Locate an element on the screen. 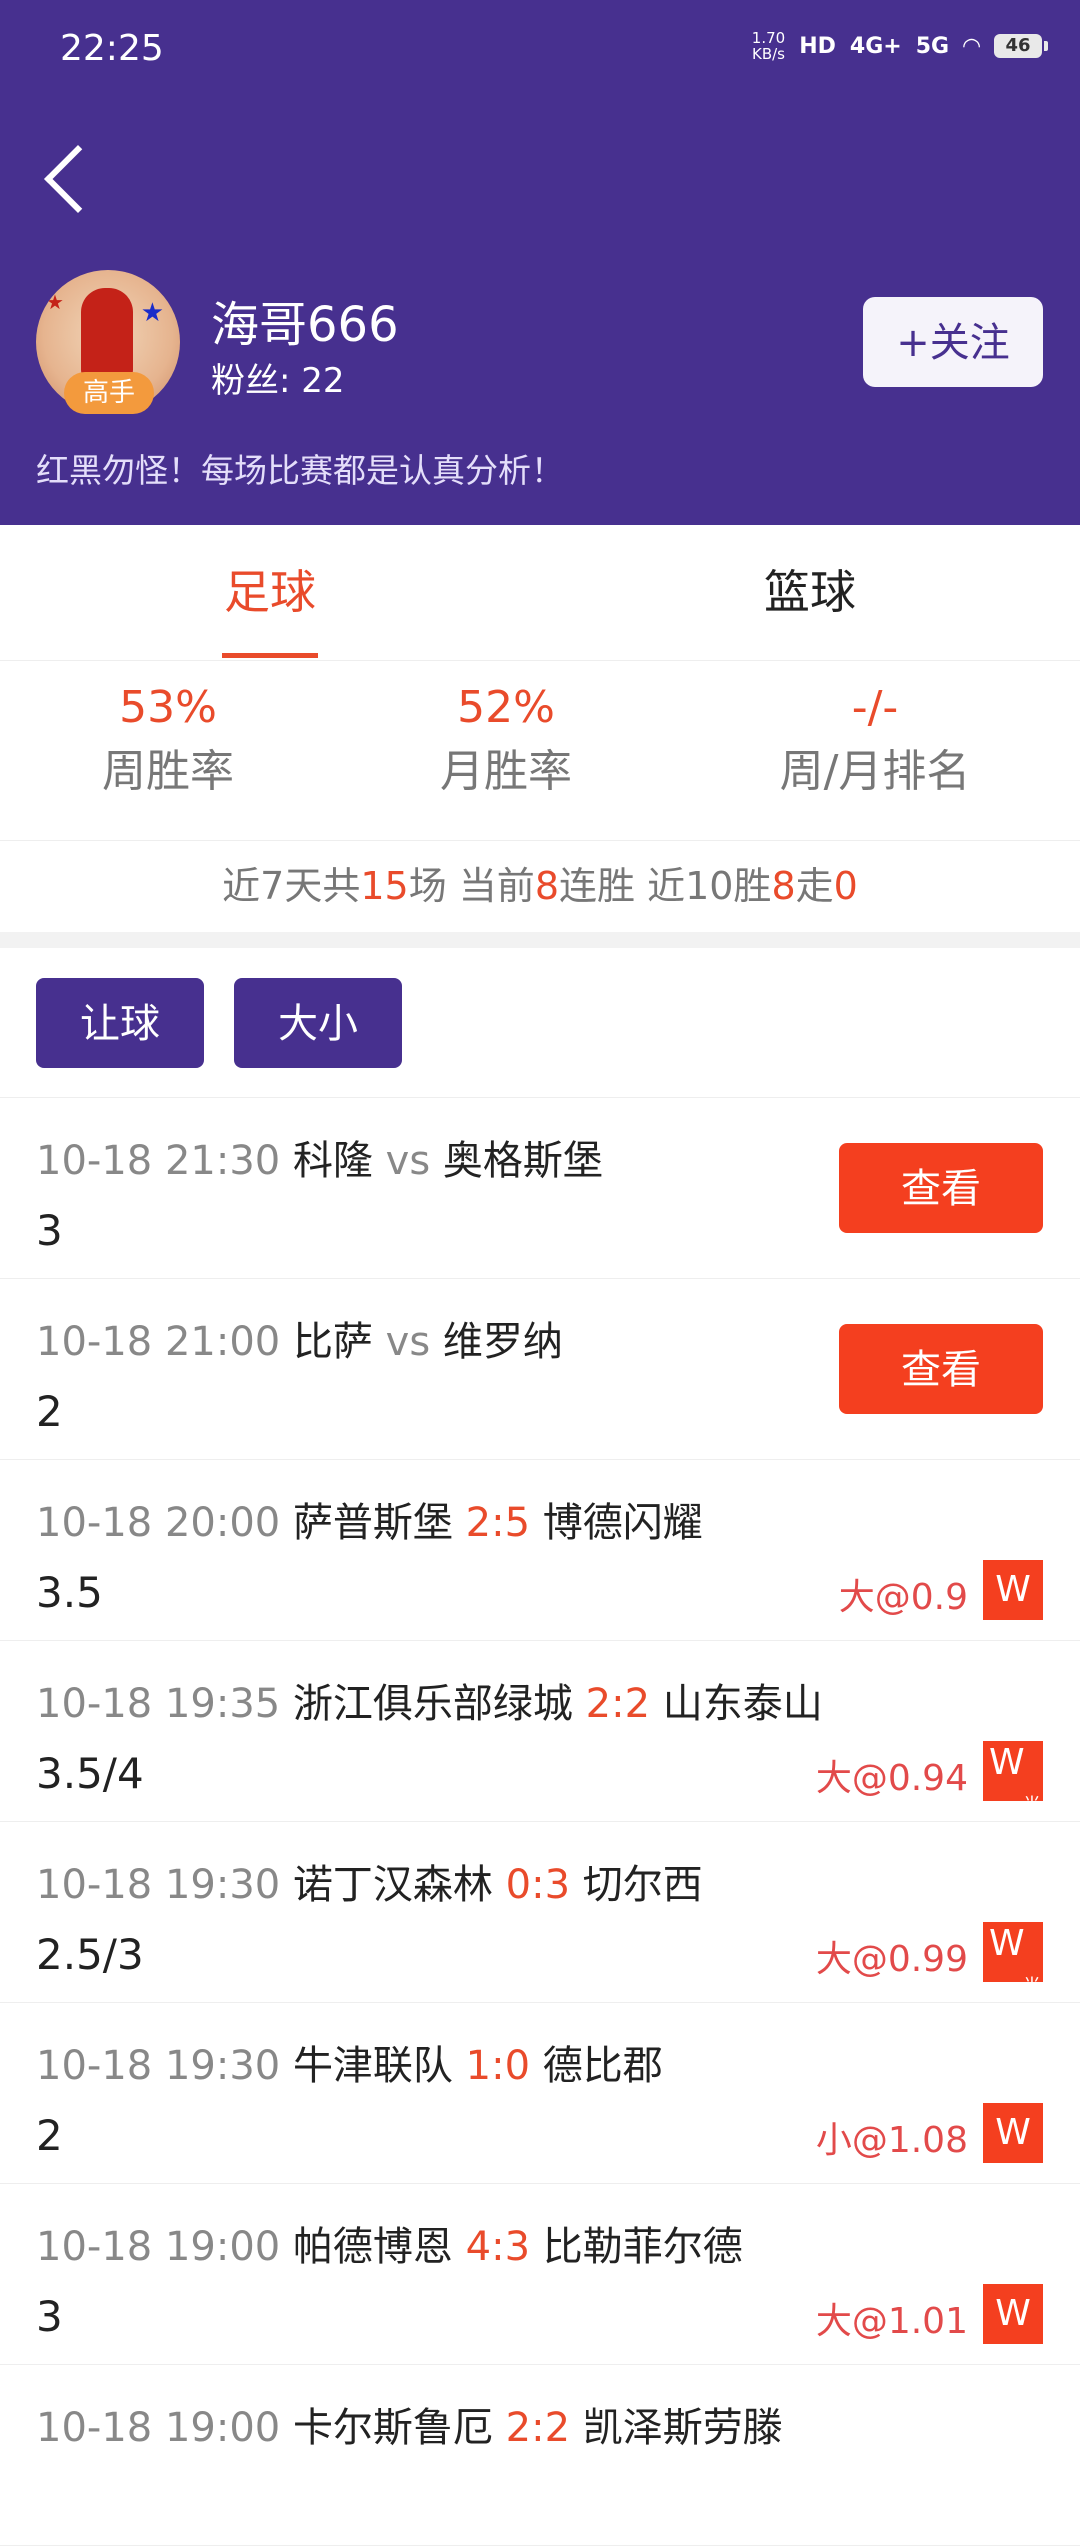 This screenshot has width=1080, height=2546. pick-odds: 小@1.08 is located at coordinates (891, 2140).